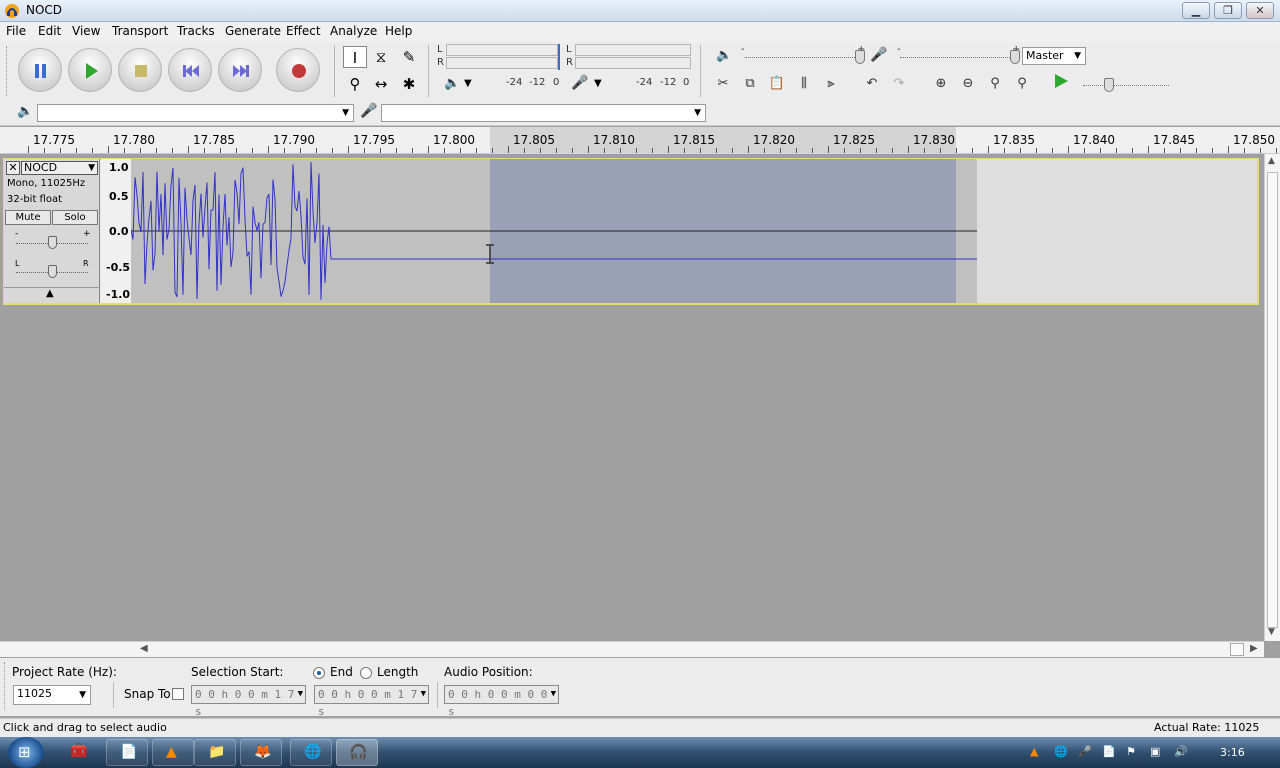  I want to click on track-vertical-ruler: 1.0 0.5 0.0 -0.5 -1.0, so click(116, 231).